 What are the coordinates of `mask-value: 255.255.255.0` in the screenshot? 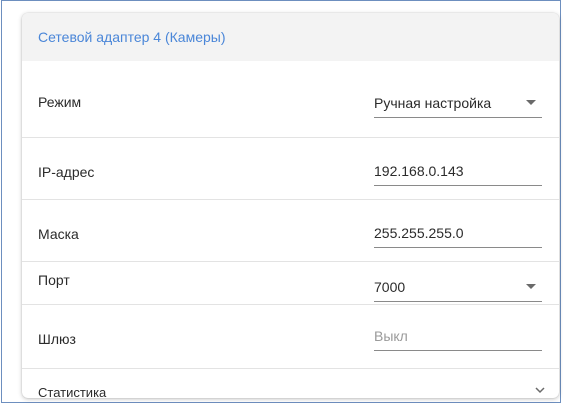 It's located at (419, 232).